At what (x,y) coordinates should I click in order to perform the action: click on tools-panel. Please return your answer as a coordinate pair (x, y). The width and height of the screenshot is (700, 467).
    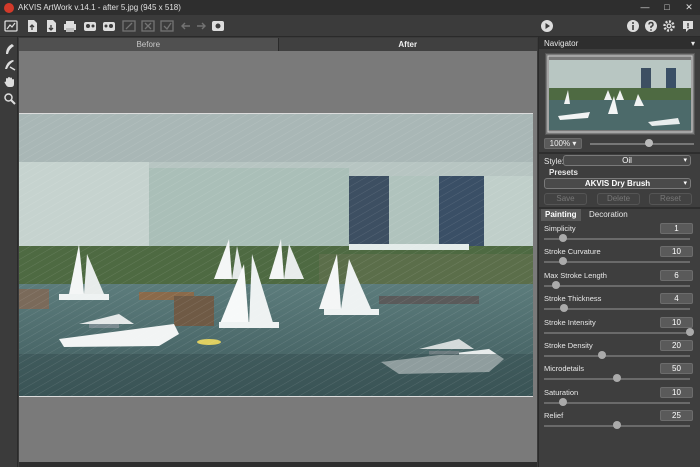
    Looking at the image, I should click on (9, 252).